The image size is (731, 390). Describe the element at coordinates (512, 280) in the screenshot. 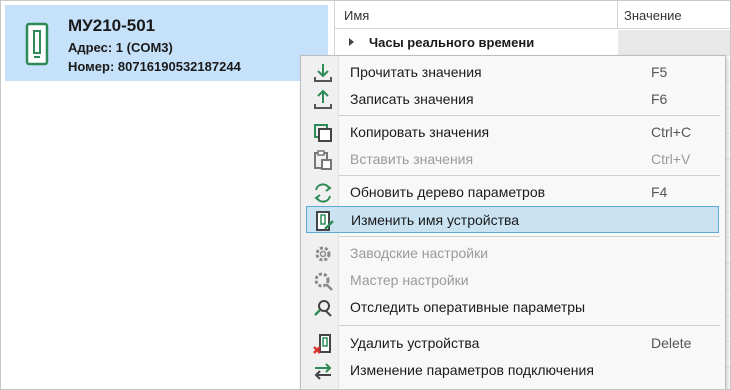

I see `menu-item-setup-wizard: Мастер настройки` at that location.